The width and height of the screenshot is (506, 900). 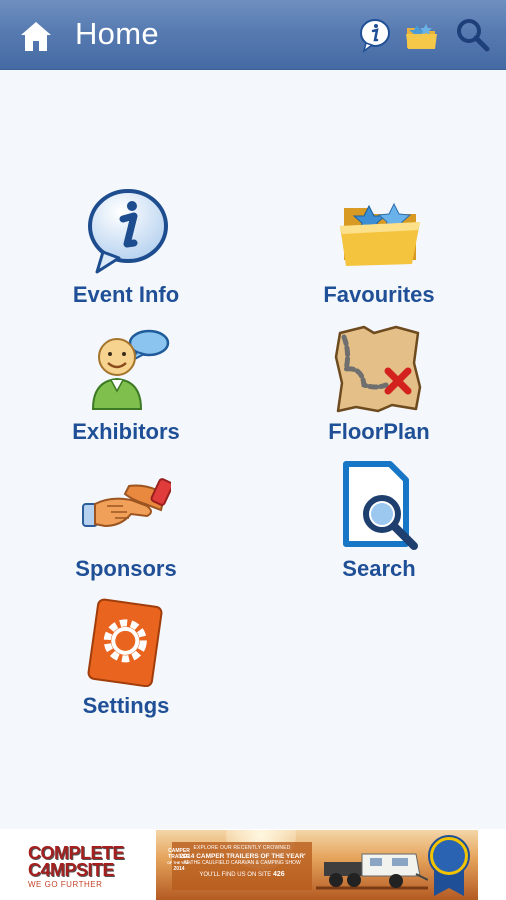 What do you see at coordinates (421, 35) in the screenshot?
I see `favourites-folder-icon` at bounding box center [421, 35].